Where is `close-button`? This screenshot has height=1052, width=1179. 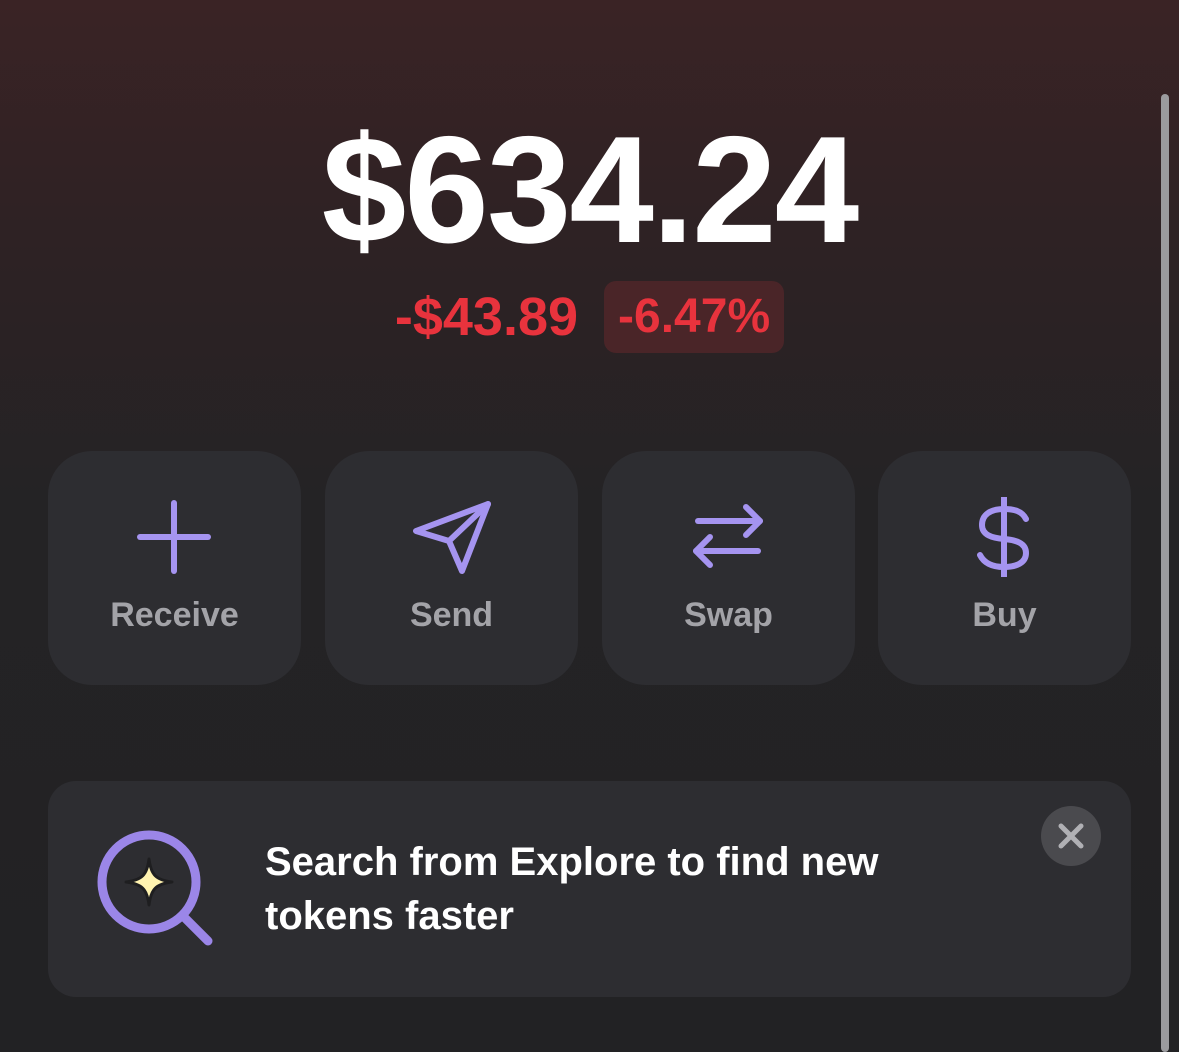 close-button is located at coordinates (1071, 836).